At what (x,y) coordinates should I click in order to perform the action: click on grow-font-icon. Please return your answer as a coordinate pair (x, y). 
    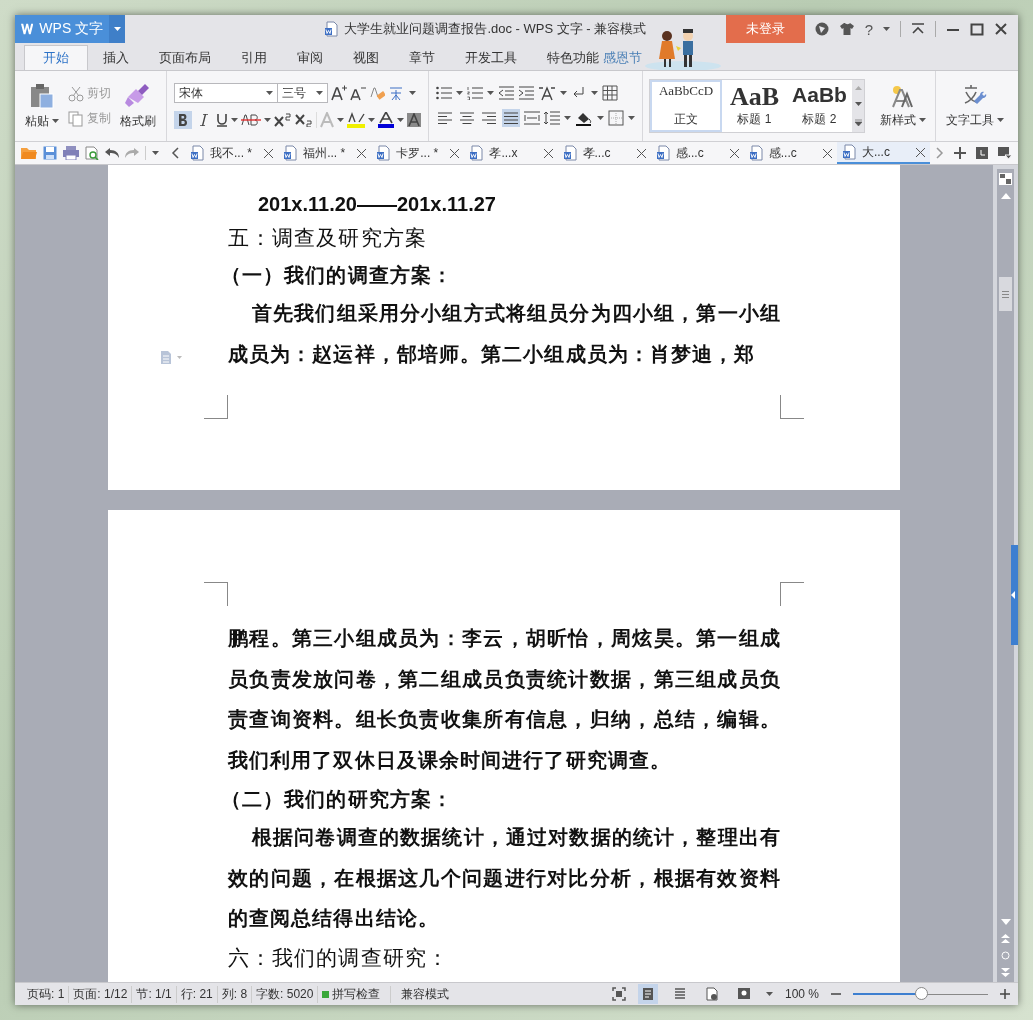
    Looking at the image, I should click on (339, 93).